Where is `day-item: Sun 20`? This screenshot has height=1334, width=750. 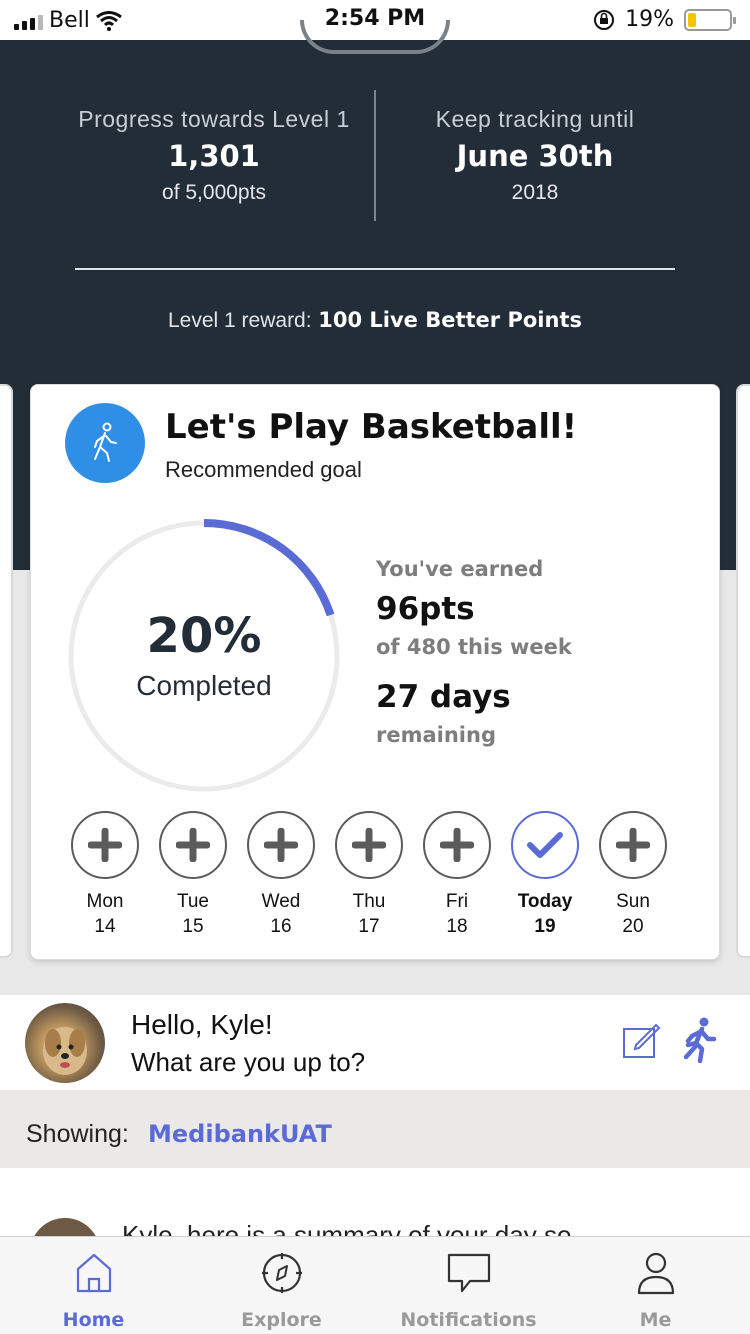 day-item: Sun 20 is located at coordinates (633, 874).